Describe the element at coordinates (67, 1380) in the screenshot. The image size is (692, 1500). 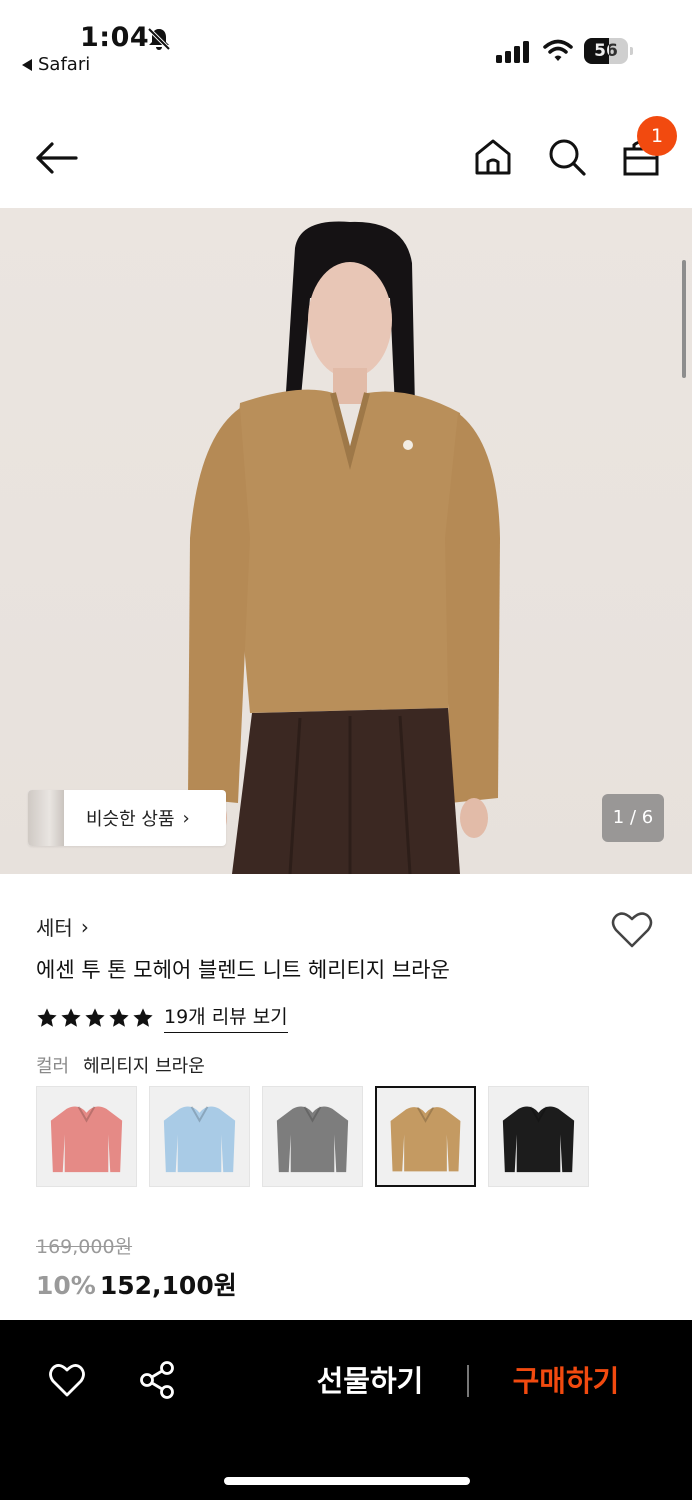
I see `heart-icon` at that location.